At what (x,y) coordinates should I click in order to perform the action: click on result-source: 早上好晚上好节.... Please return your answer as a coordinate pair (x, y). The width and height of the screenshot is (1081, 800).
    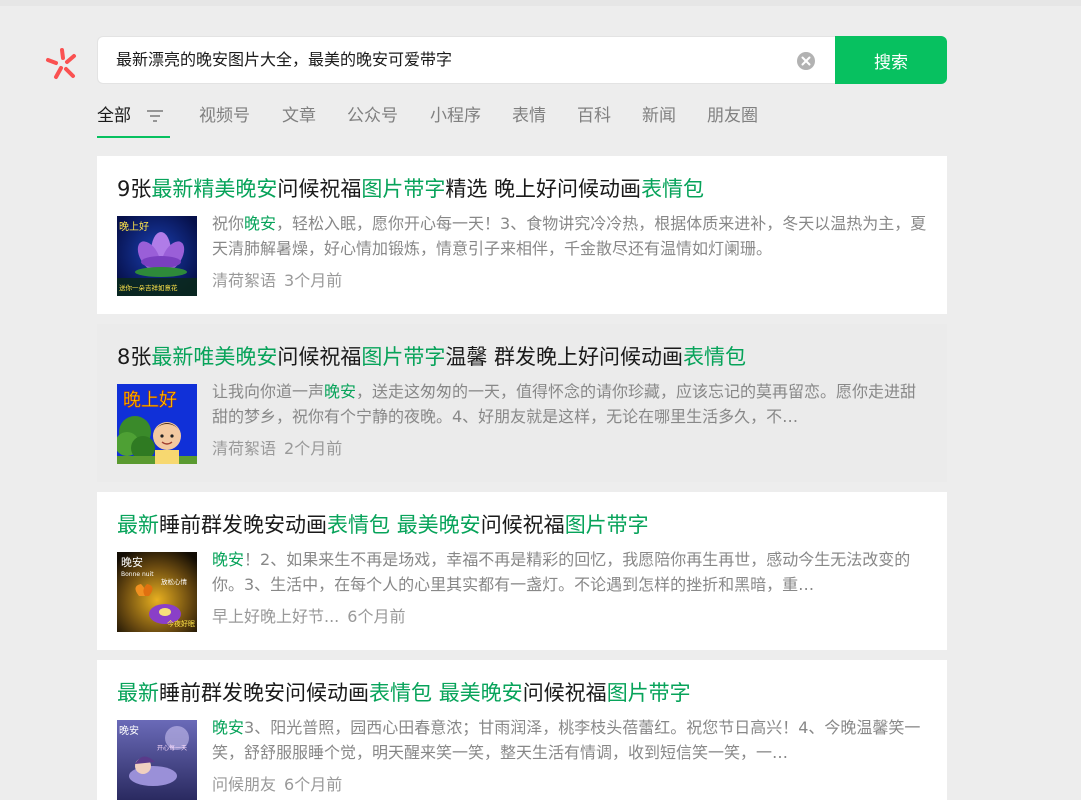
    Looking at the image, I should click on (275, 616).